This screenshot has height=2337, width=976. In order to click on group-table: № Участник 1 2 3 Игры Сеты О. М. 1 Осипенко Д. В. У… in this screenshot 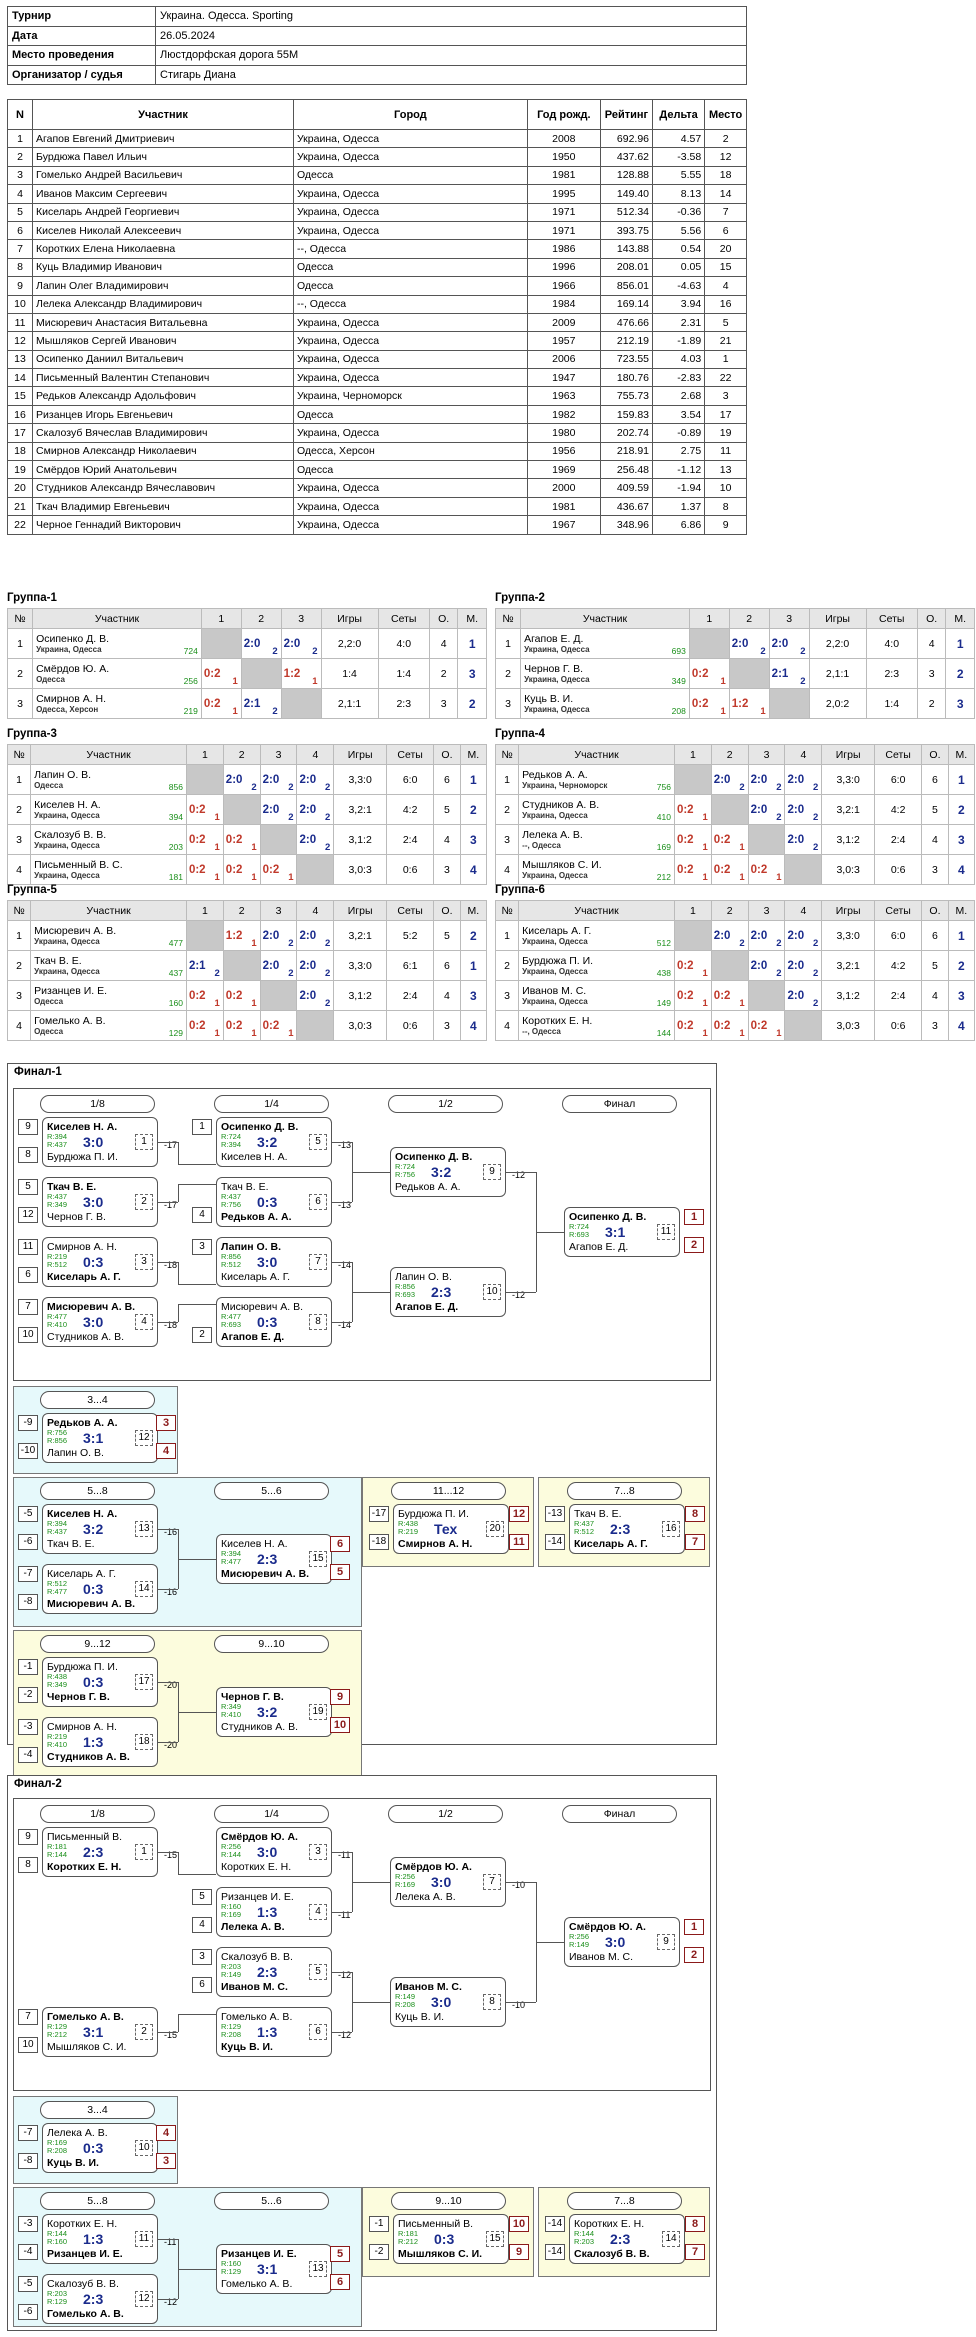, I will do `click(246, 663)`.